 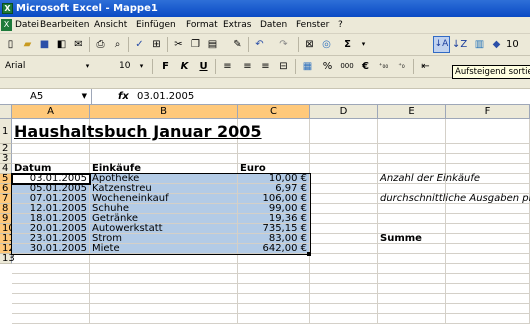 I want to click on menu-datei: Datei, so click(x=27, y=25).